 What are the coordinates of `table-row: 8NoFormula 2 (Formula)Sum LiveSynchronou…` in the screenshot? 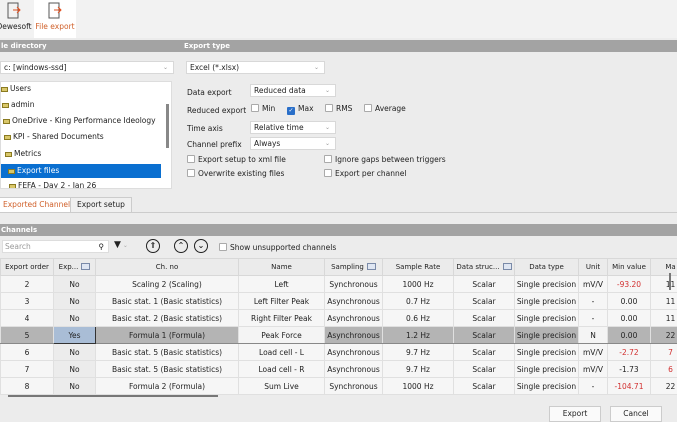 It's located at (339, 386).